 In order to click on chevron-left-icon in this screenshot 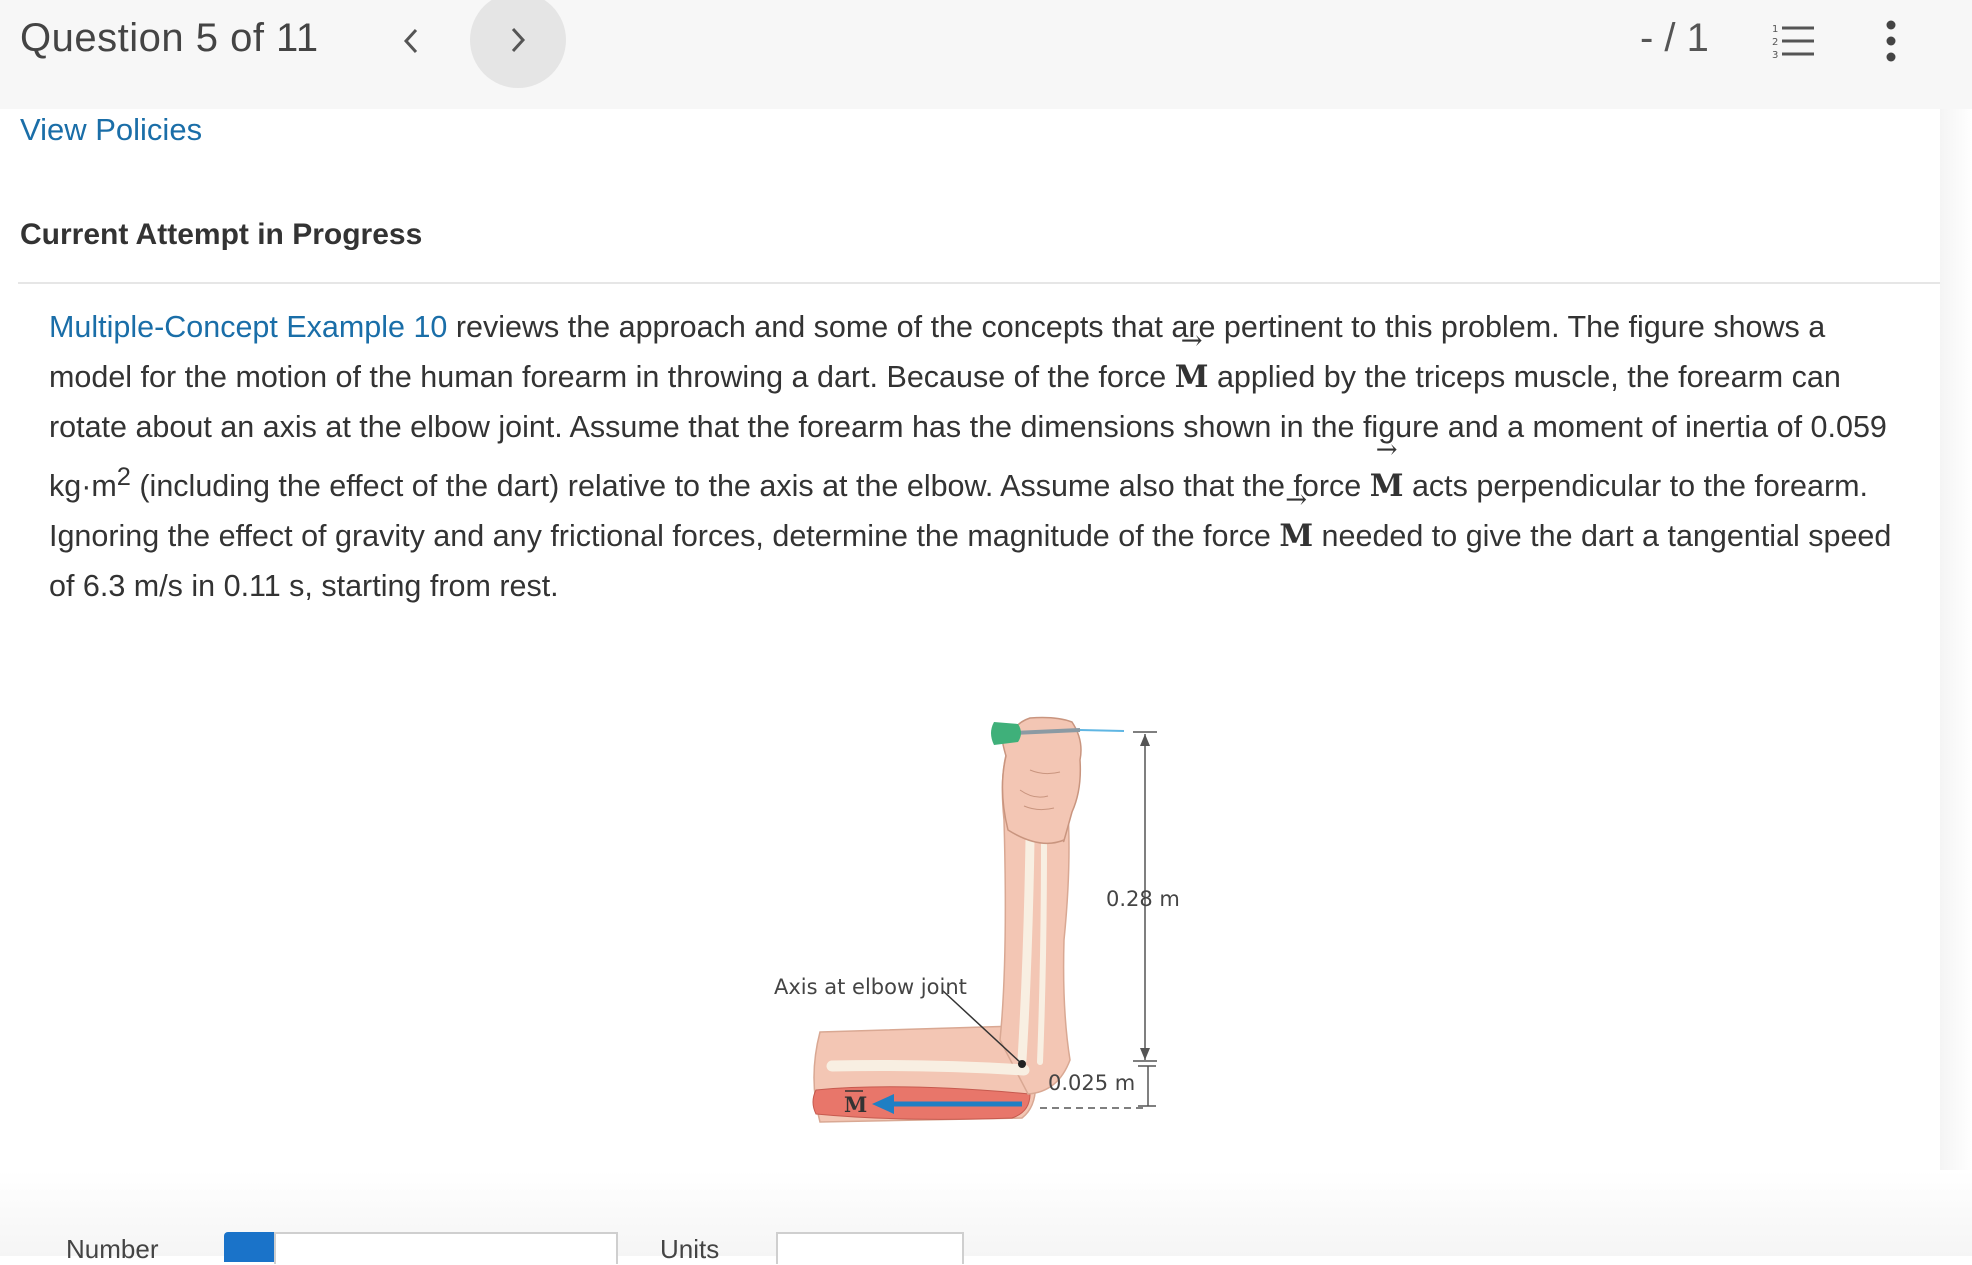, I will do `click(410, 41)`.